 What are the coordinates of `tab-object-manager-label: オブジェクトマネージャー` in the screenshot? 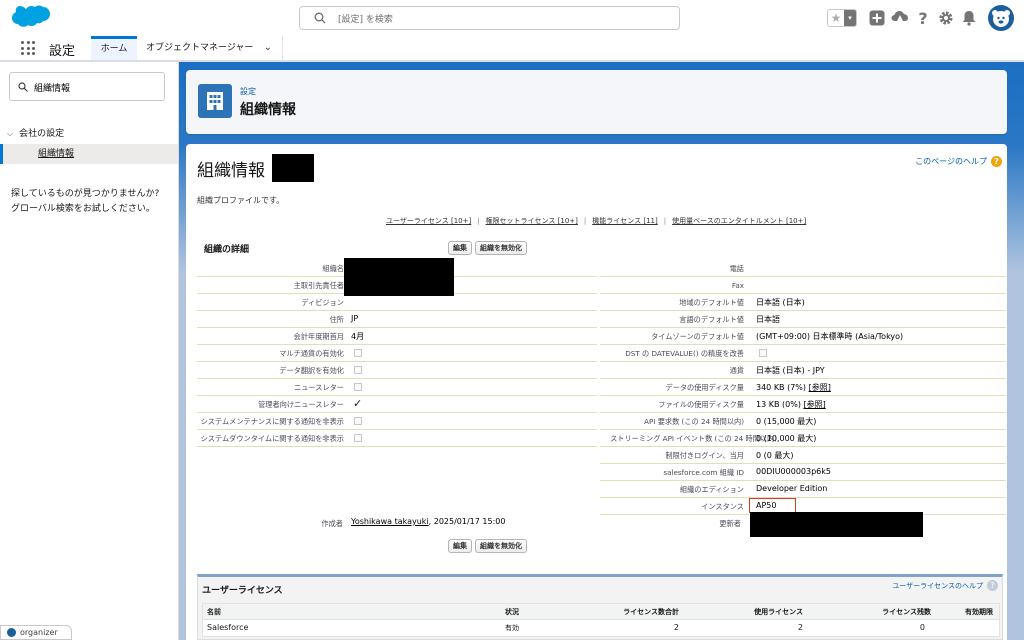 It's located at (200, 48).